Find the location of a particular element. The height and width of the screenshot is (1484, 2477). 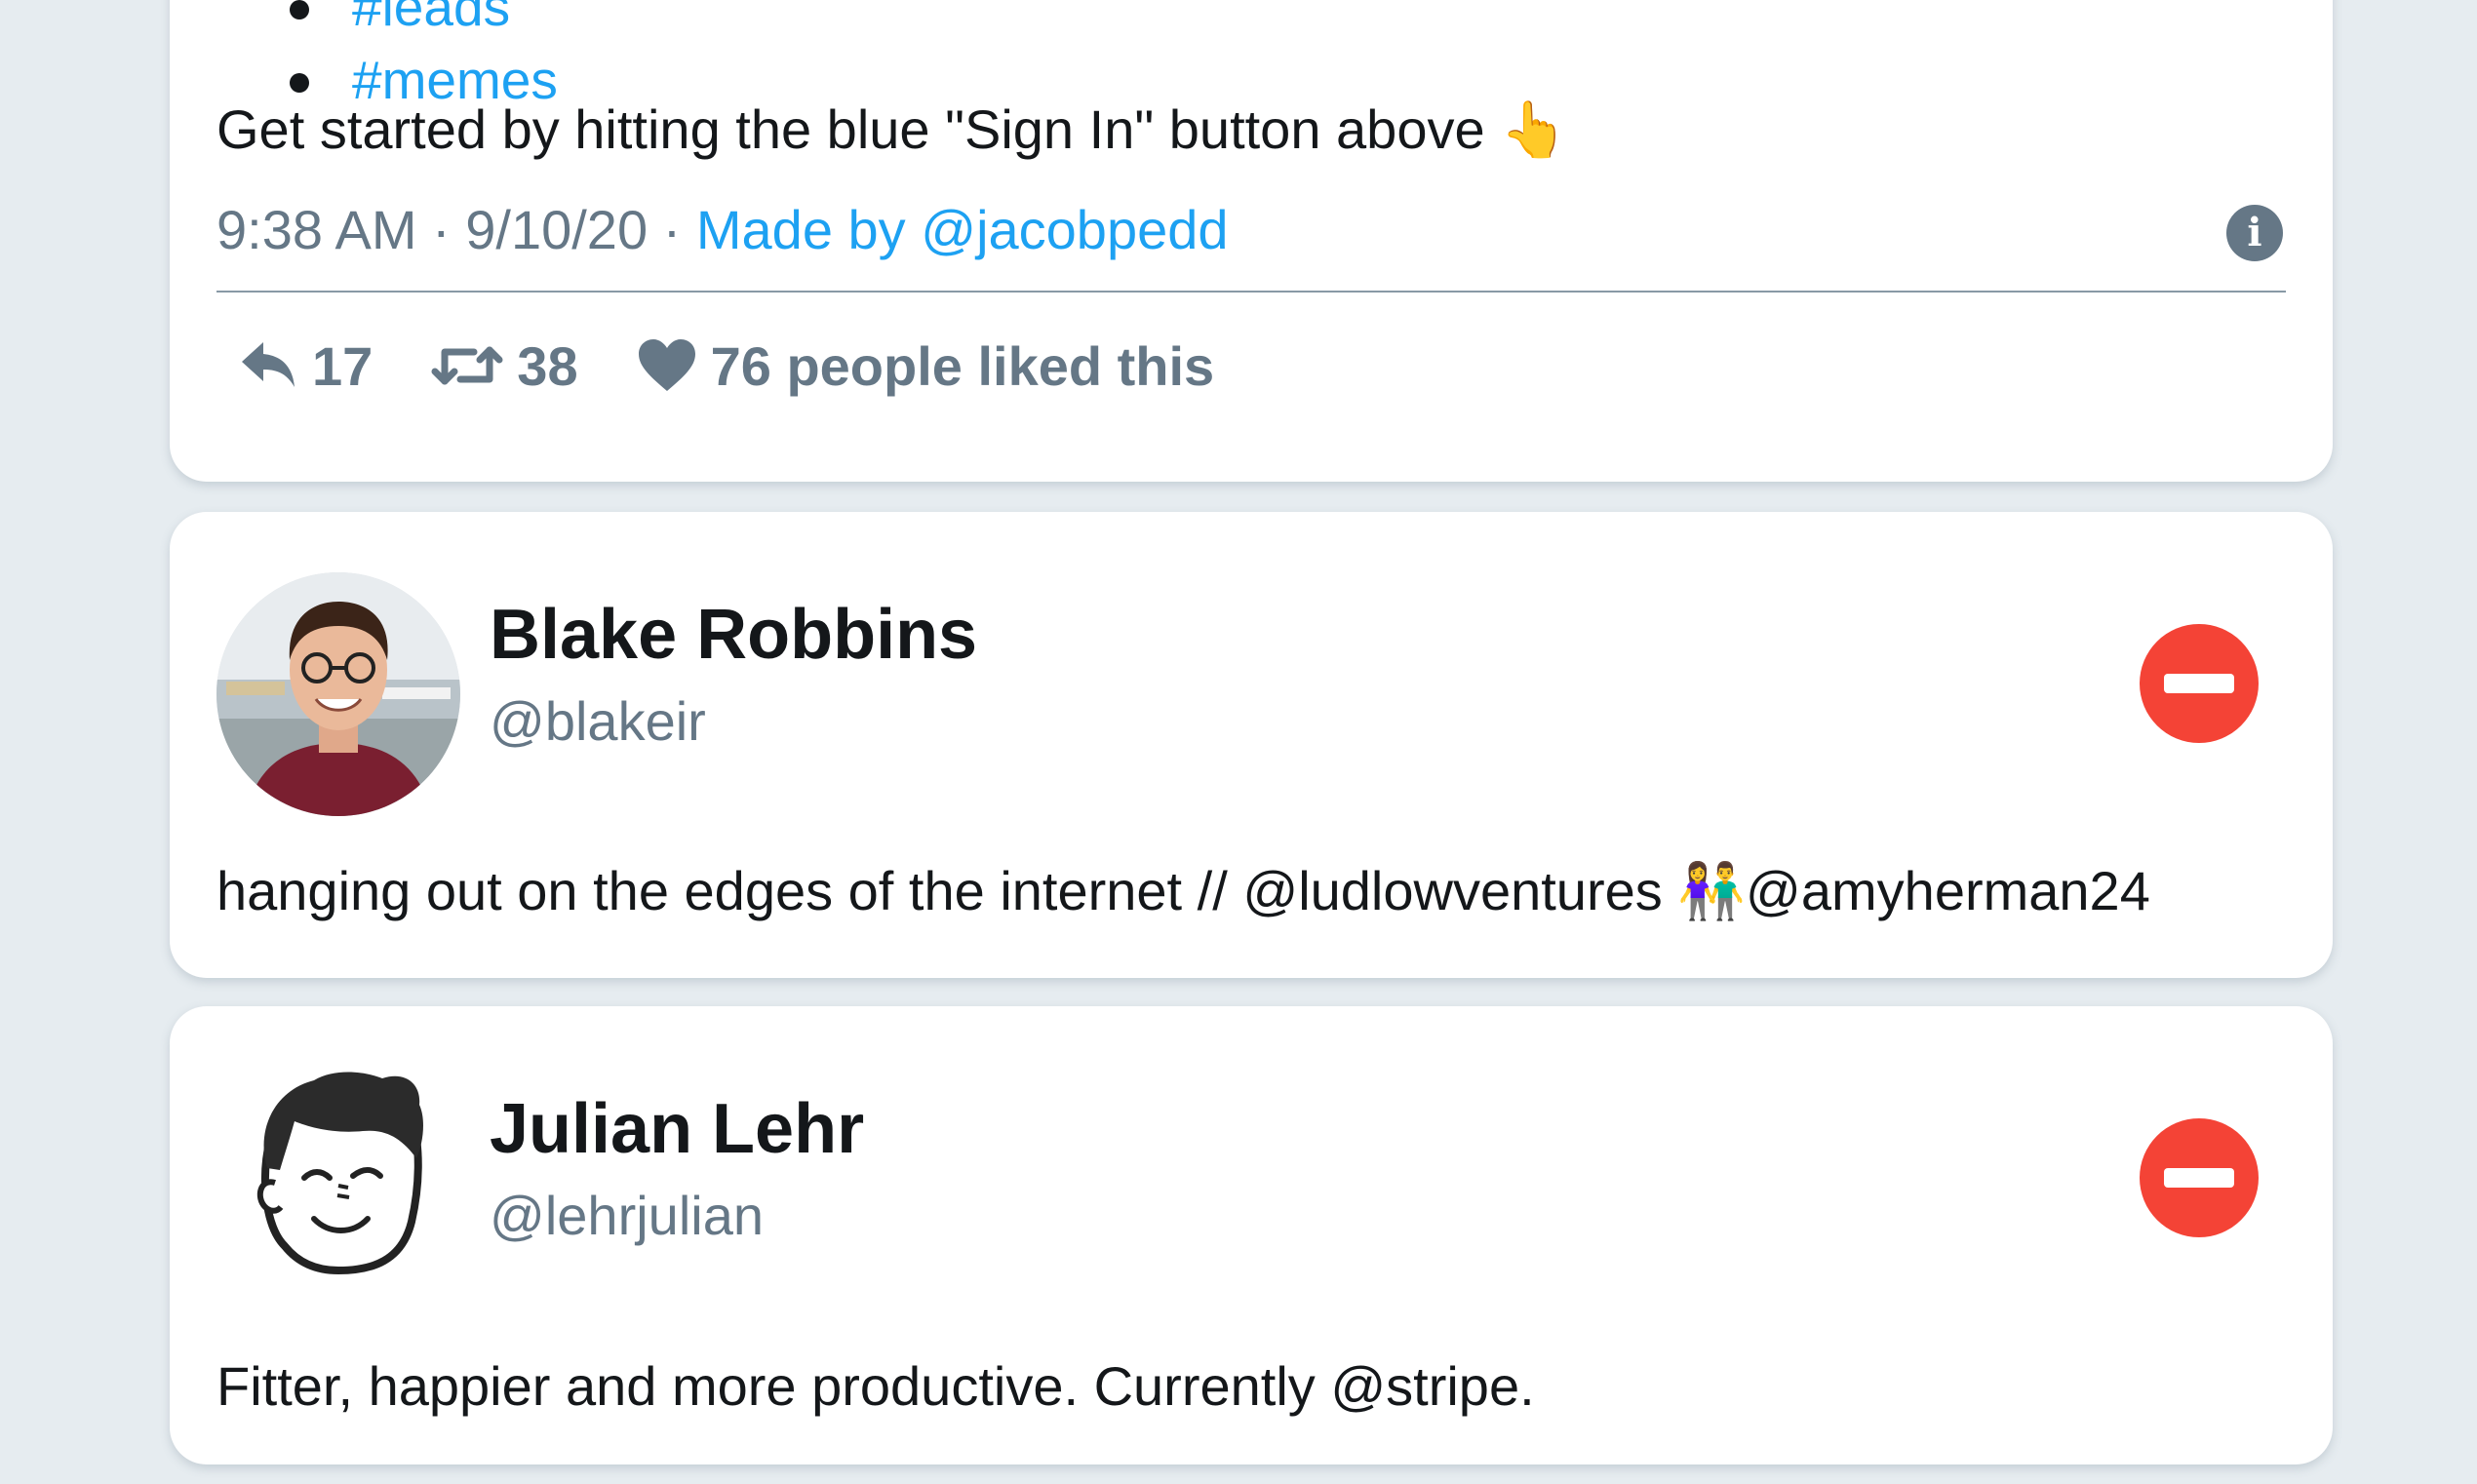

tweet-meta: 9:38 AM · 9/10/20 · Made by @jacobpedd is located at coordinates (722, 229).